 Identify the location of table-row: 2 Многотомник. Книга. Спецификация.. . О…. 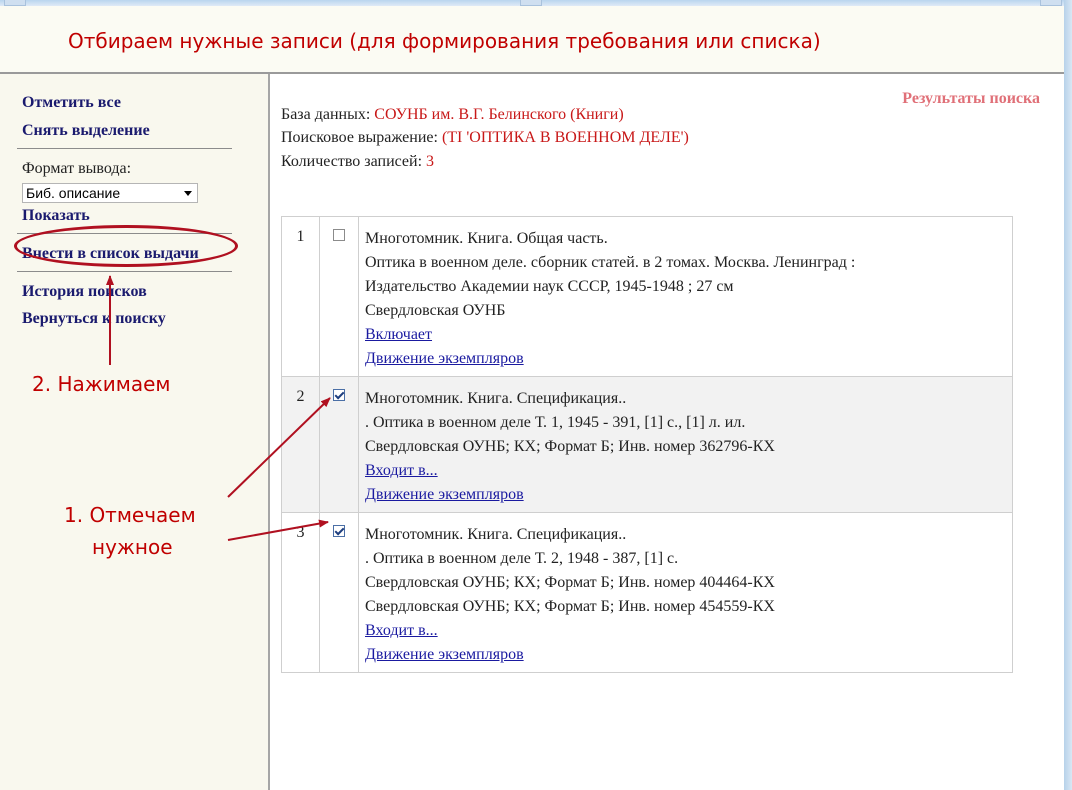
(647, 444).